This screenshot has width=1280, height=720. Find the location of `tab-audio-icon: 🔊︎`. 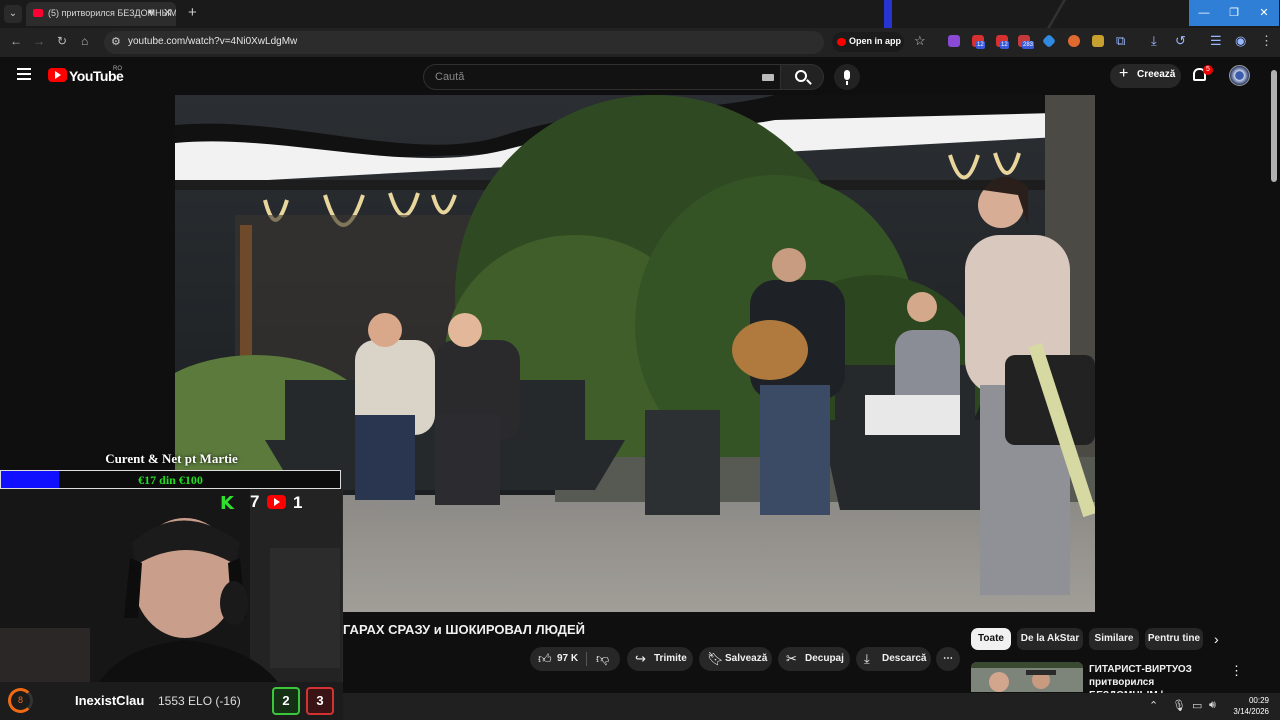

tab-audio-icon: 🔊︎ is located at coordinates (151, 12).